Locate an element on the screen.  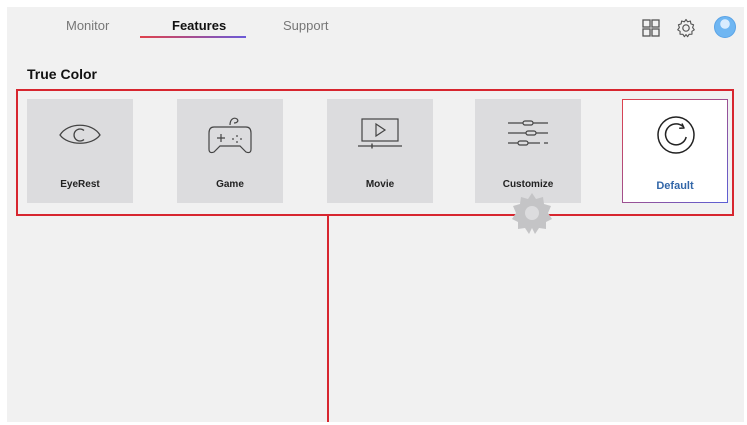
highlight-connector-line is located at coordinates (328, 319).